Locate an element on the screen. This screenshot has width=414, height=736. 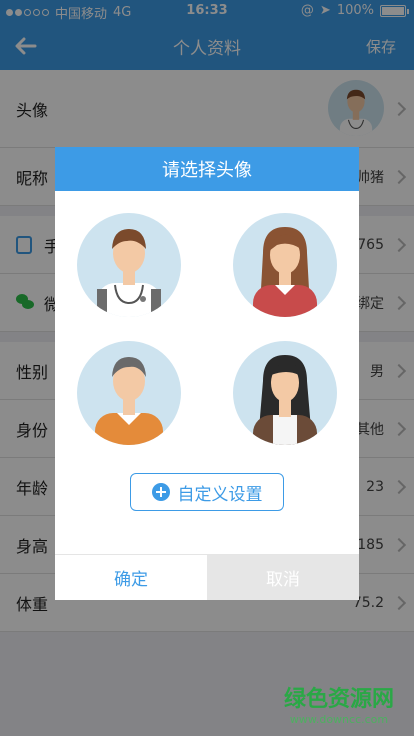
plus-icon is located at coordinates (160, 492).